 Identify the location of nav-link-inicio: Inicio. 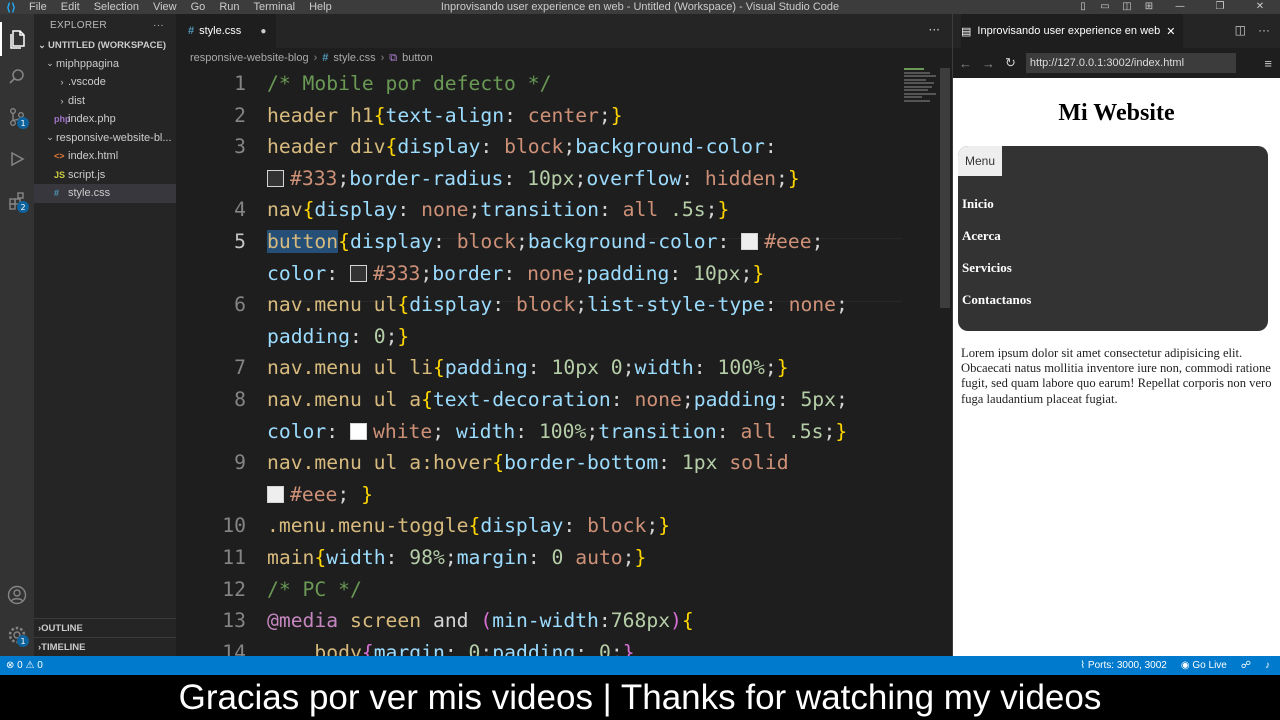
(978, 204).